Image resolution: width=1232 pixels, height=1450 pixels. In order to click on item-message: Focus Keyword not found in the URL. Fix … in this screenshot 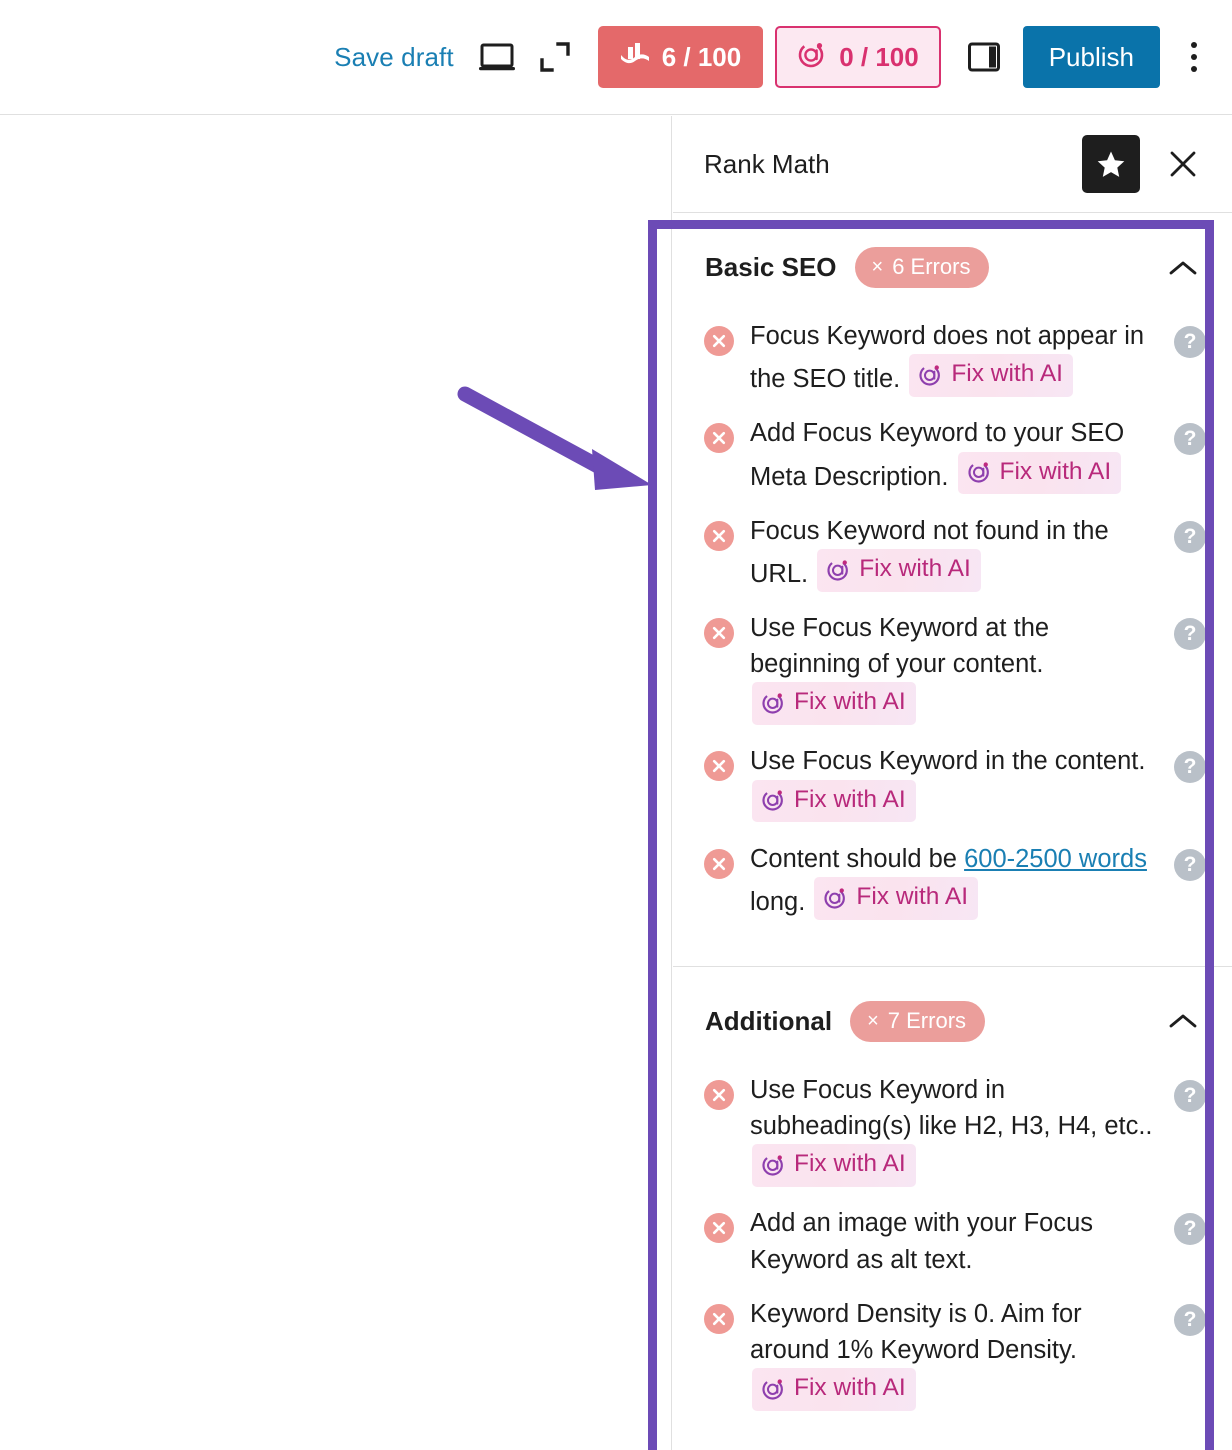, I will do `click(956, 552)`.